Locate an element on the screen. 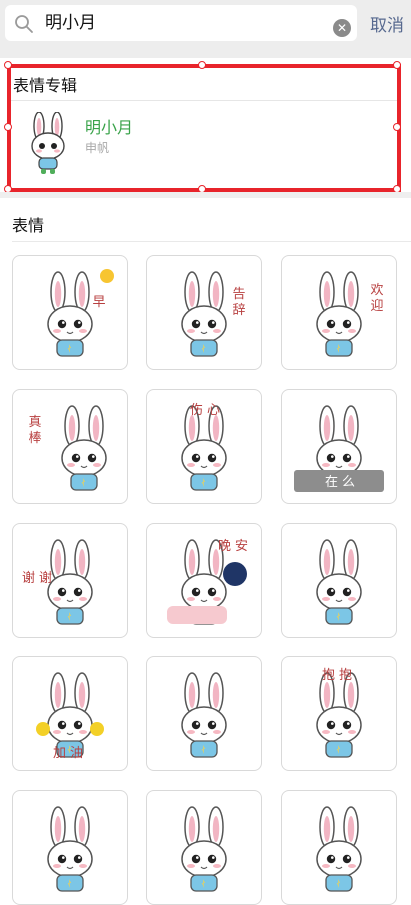  sticker-caption: 伤心 is located at coordinates (207, 410).